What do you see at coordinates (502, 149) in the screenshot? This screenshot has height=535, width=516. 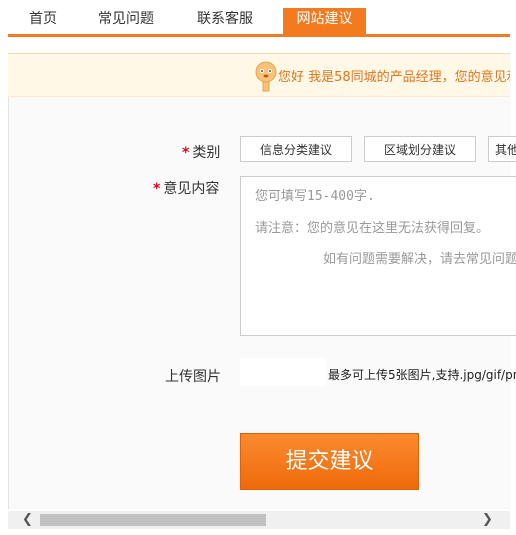 I see `category-option-other: 其他建议` at bounding box center [502, 149].